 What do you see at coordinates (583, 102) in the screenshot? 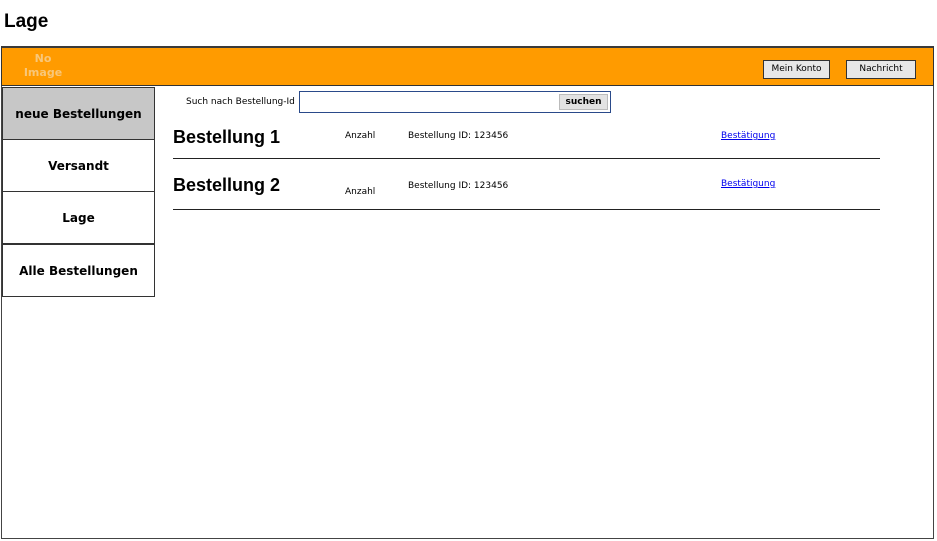
I see `search-button: suchen` at bounding box center [583, 102].